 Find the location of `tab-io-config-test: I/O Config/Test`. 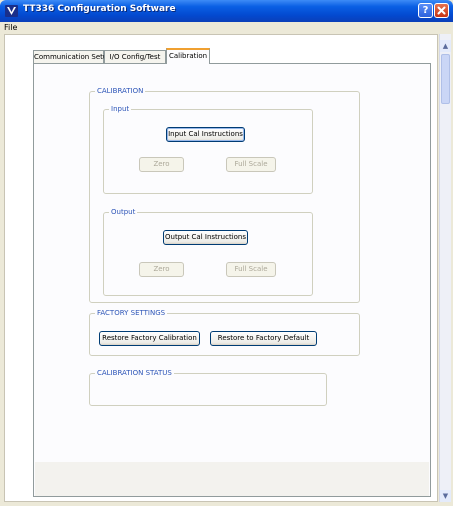

tab-io-config-test: I/O Config/Test is located at coordinates (135, 56).